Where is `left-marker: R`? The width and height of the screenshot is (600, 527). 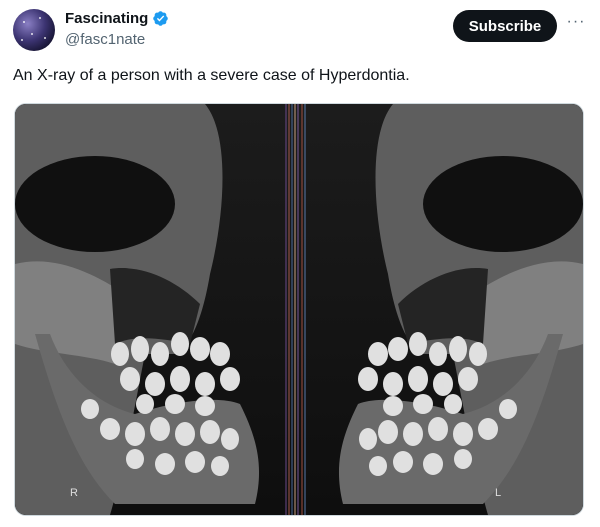
left-marker: R is located at coordinates (74, 493).